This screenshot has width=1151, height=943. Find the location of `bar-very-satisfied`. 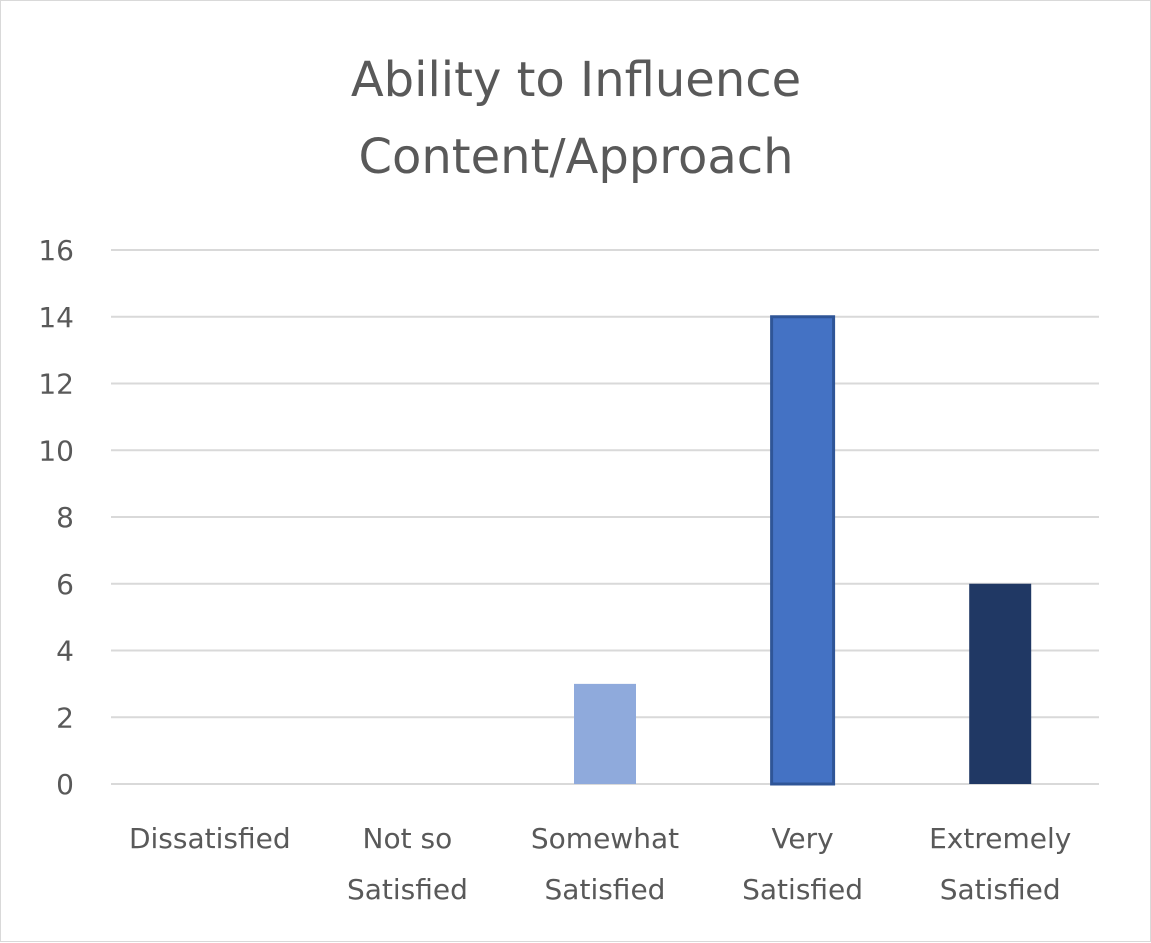

bar-very-satisfied is located at coordinates (803, 550).